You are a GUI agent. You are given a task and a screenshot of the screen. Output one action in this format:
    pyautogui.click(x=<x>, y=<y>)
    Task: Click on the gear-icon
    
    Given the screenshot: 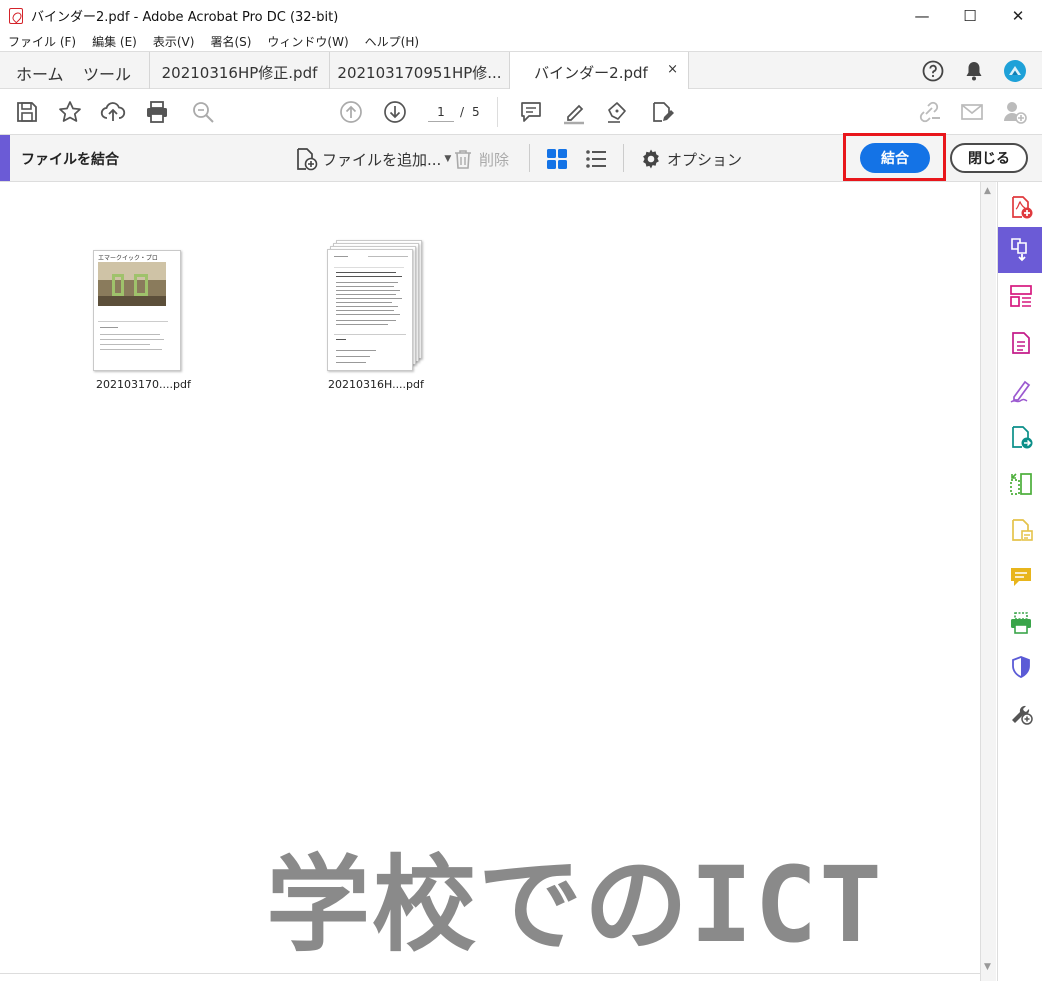 What is the action you would take?
    pyautogui.click(x=651, y=159)
    